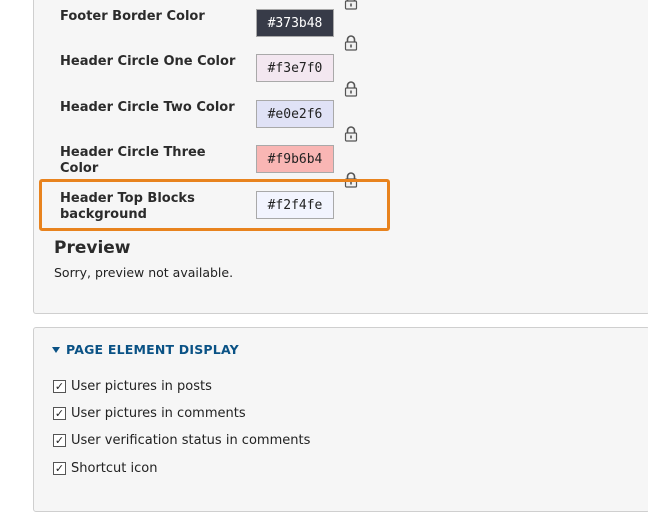 Image resolution: width=648 pixels, height=512 pixels. Describe the element at coordinates (152, 349) in the screenshot. I see `section-title: PAGE ELEMENT DISPLAY` at that location.